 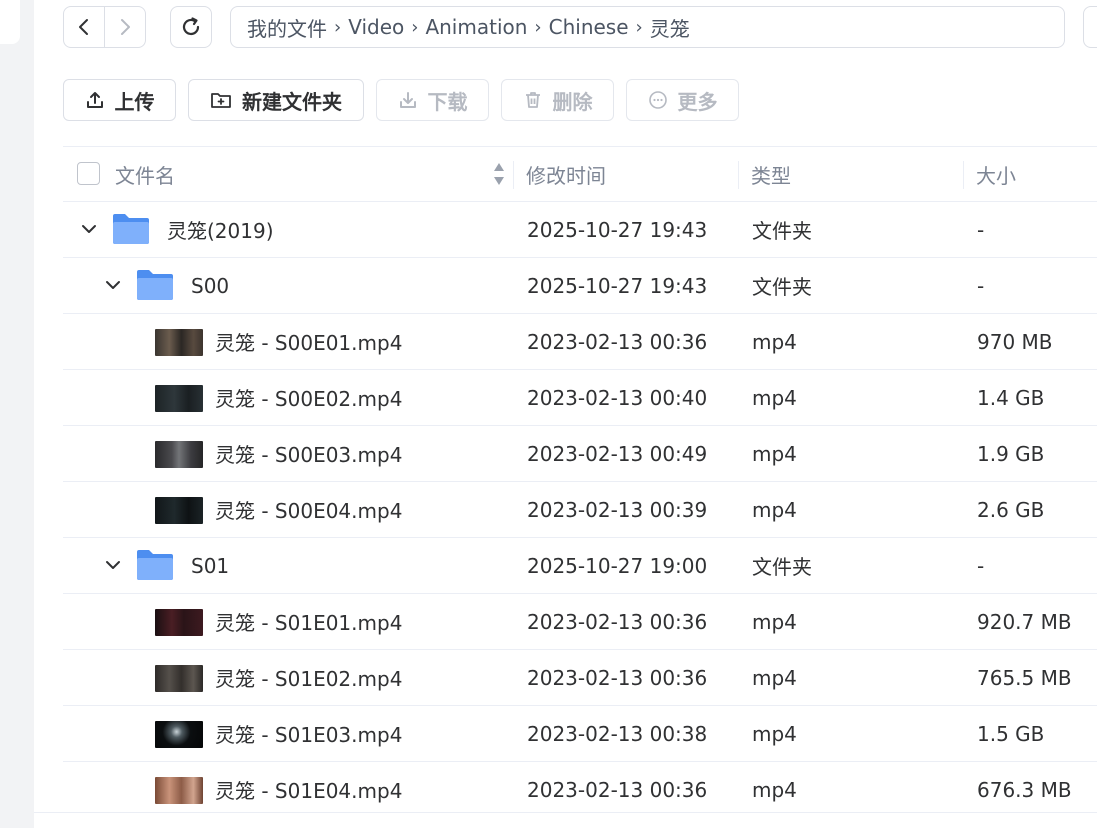 I want to click on history-nav, so click(x=104, y=27).